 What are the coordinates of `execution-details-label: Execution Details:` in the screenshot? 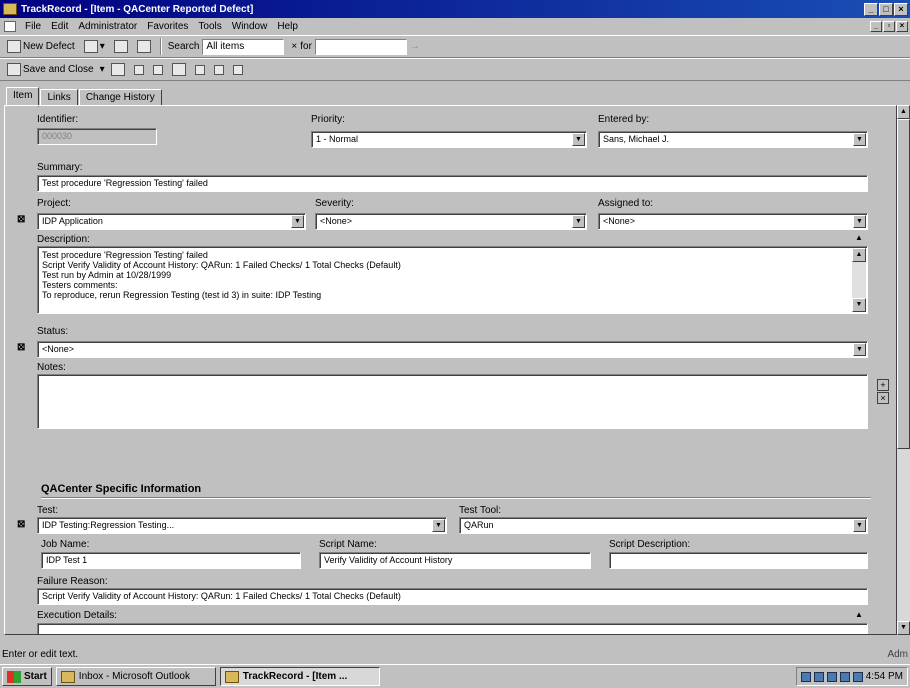 It's located at (77, 615).